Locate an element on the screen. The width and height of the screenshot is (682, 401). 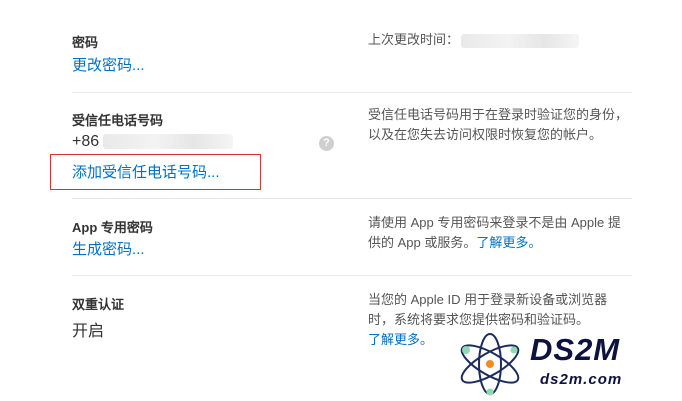
app-password-title: App 专用密码 is located at coordinates (112, 227).